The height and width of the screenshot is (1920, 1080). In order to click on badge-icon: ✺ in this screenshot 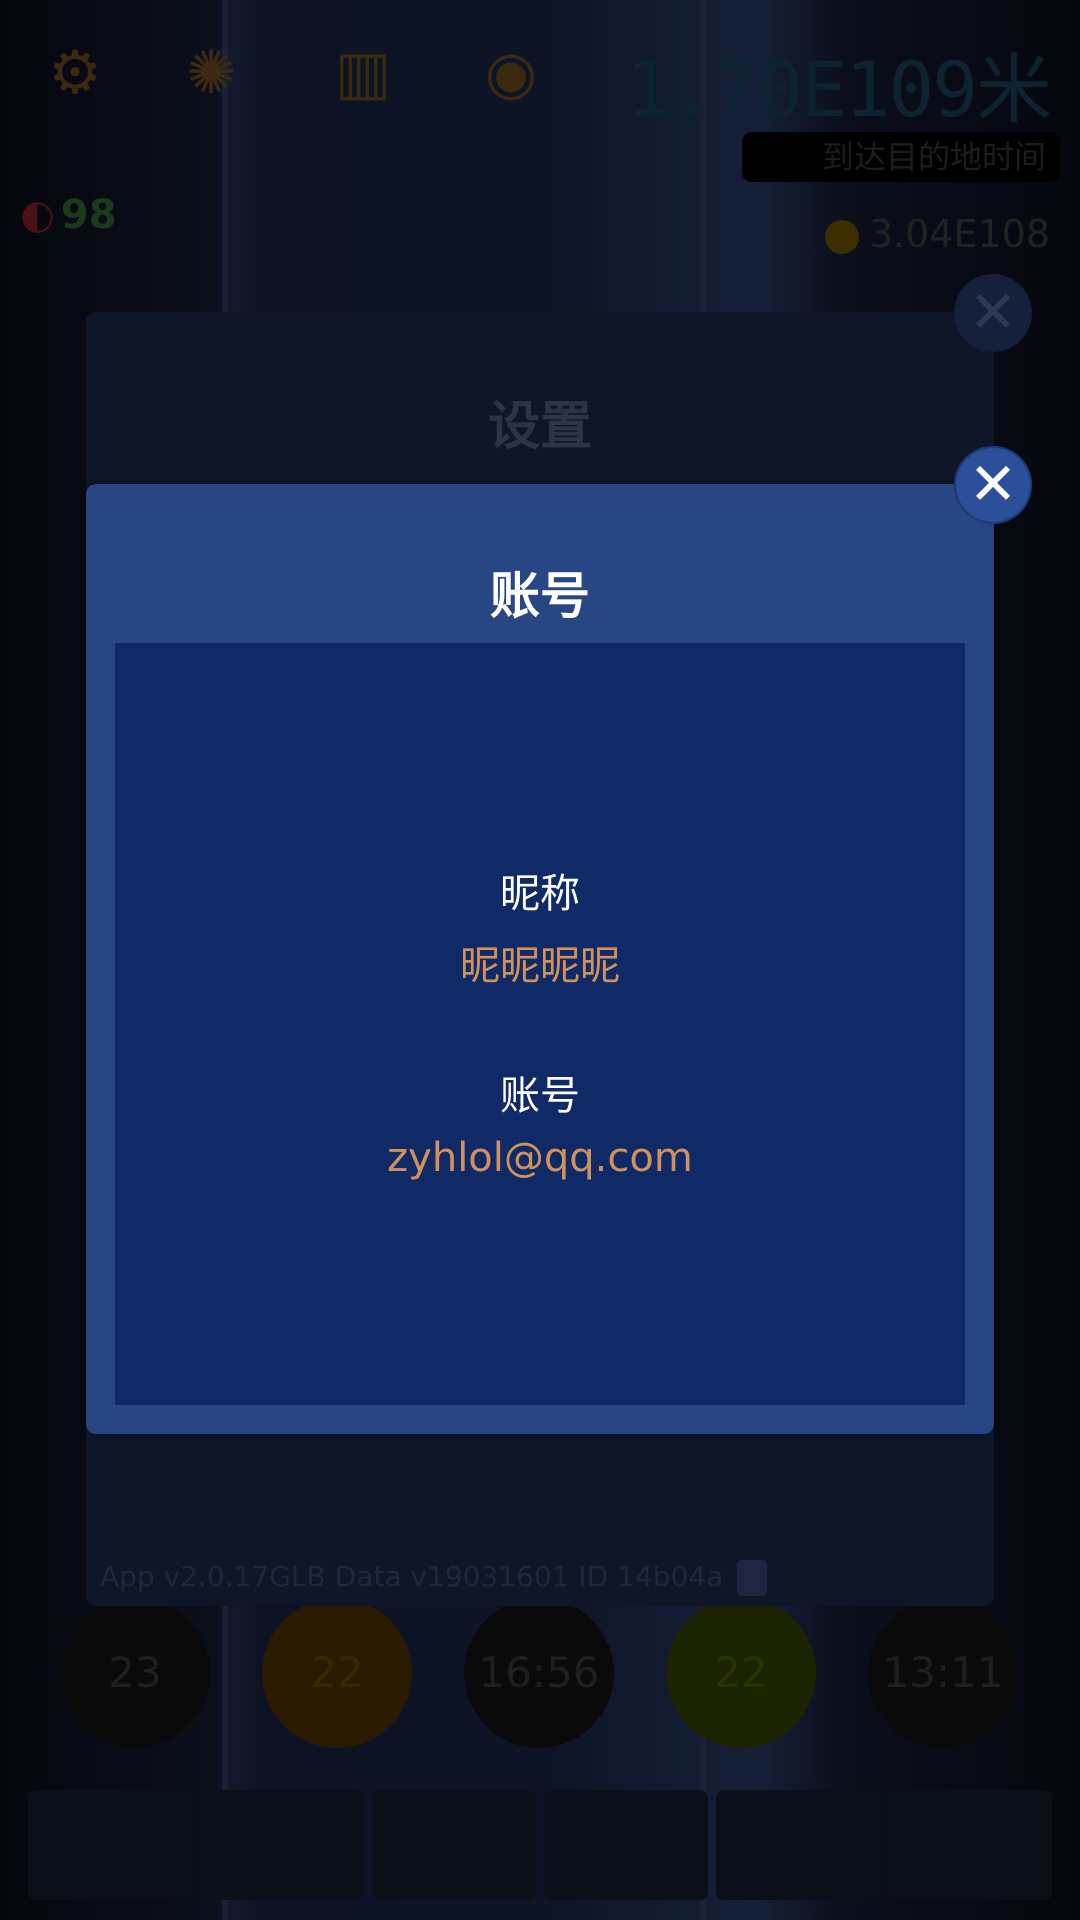, I will do `click(211, 73)`.